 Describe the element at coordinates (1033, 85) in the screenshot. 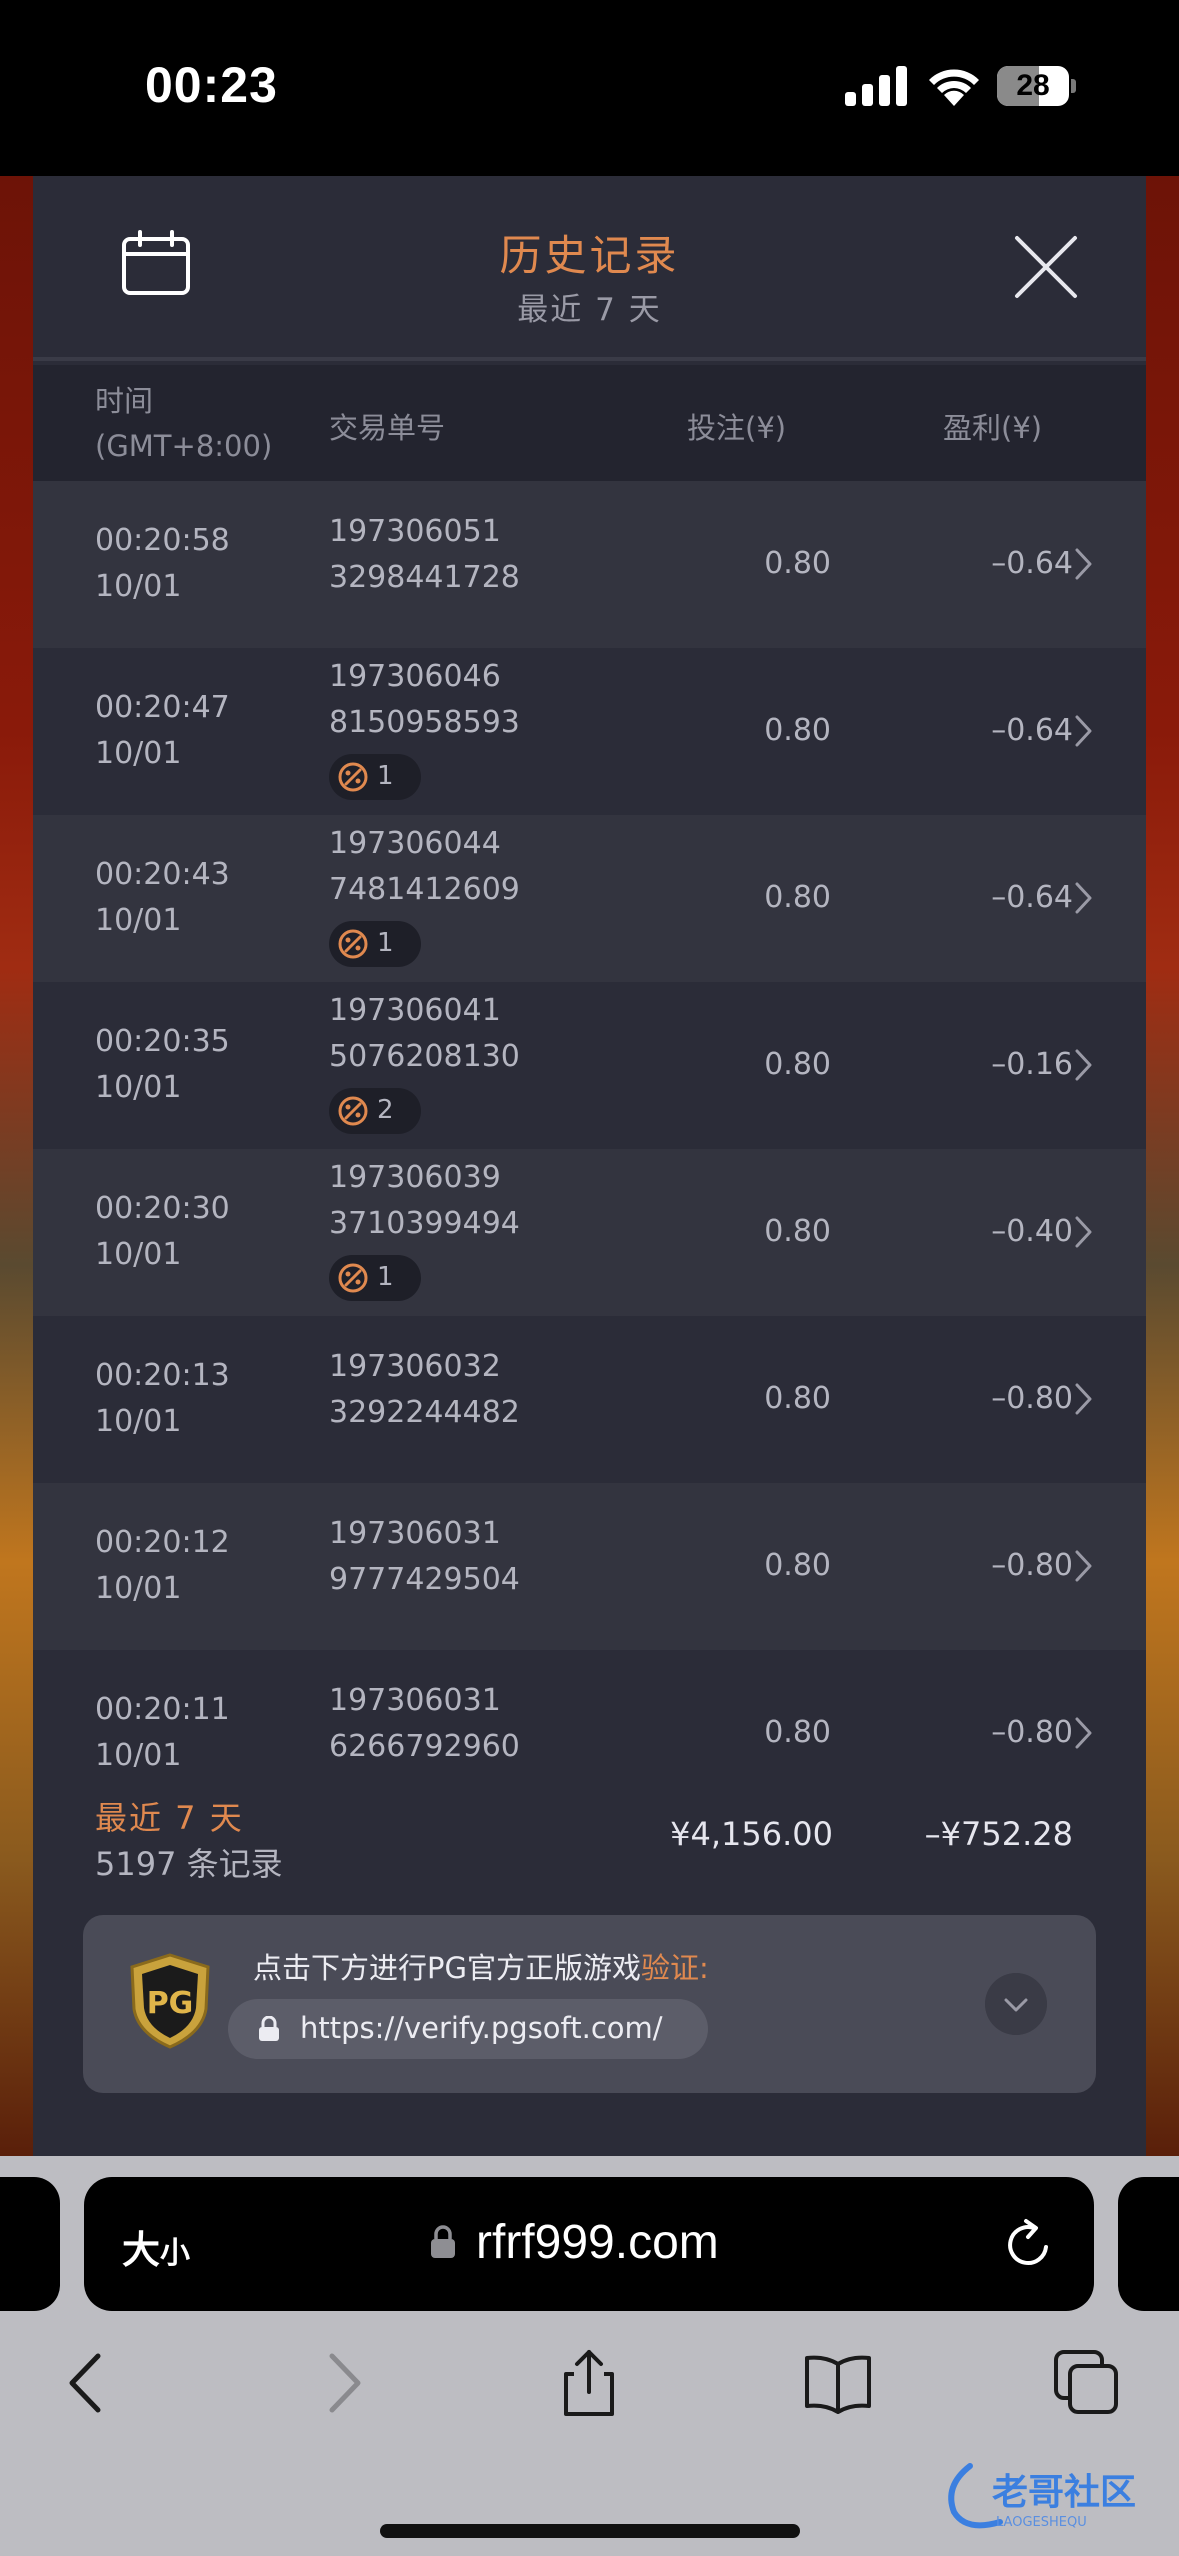

I see `battery-level: 28` at that location.